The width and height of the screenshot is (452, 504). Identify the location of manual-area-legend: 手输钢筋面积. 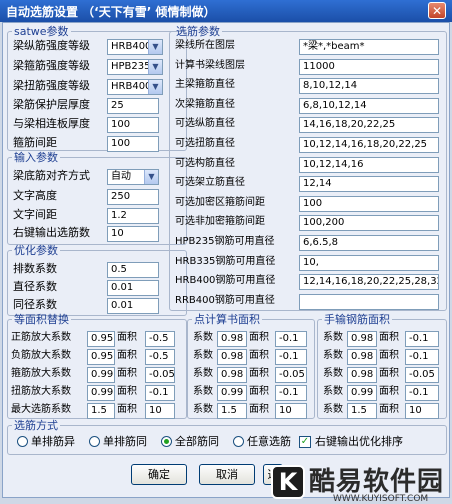
(357, 319).